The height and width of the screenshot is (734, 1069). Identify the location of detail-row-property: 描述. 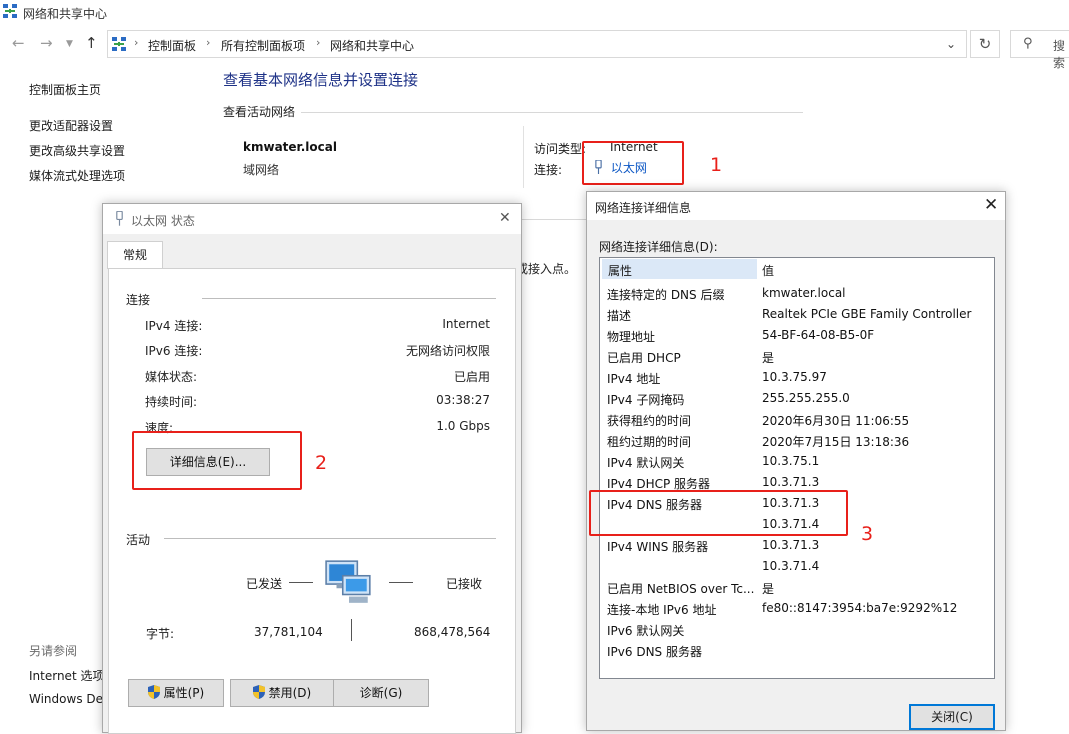
(682, 315).